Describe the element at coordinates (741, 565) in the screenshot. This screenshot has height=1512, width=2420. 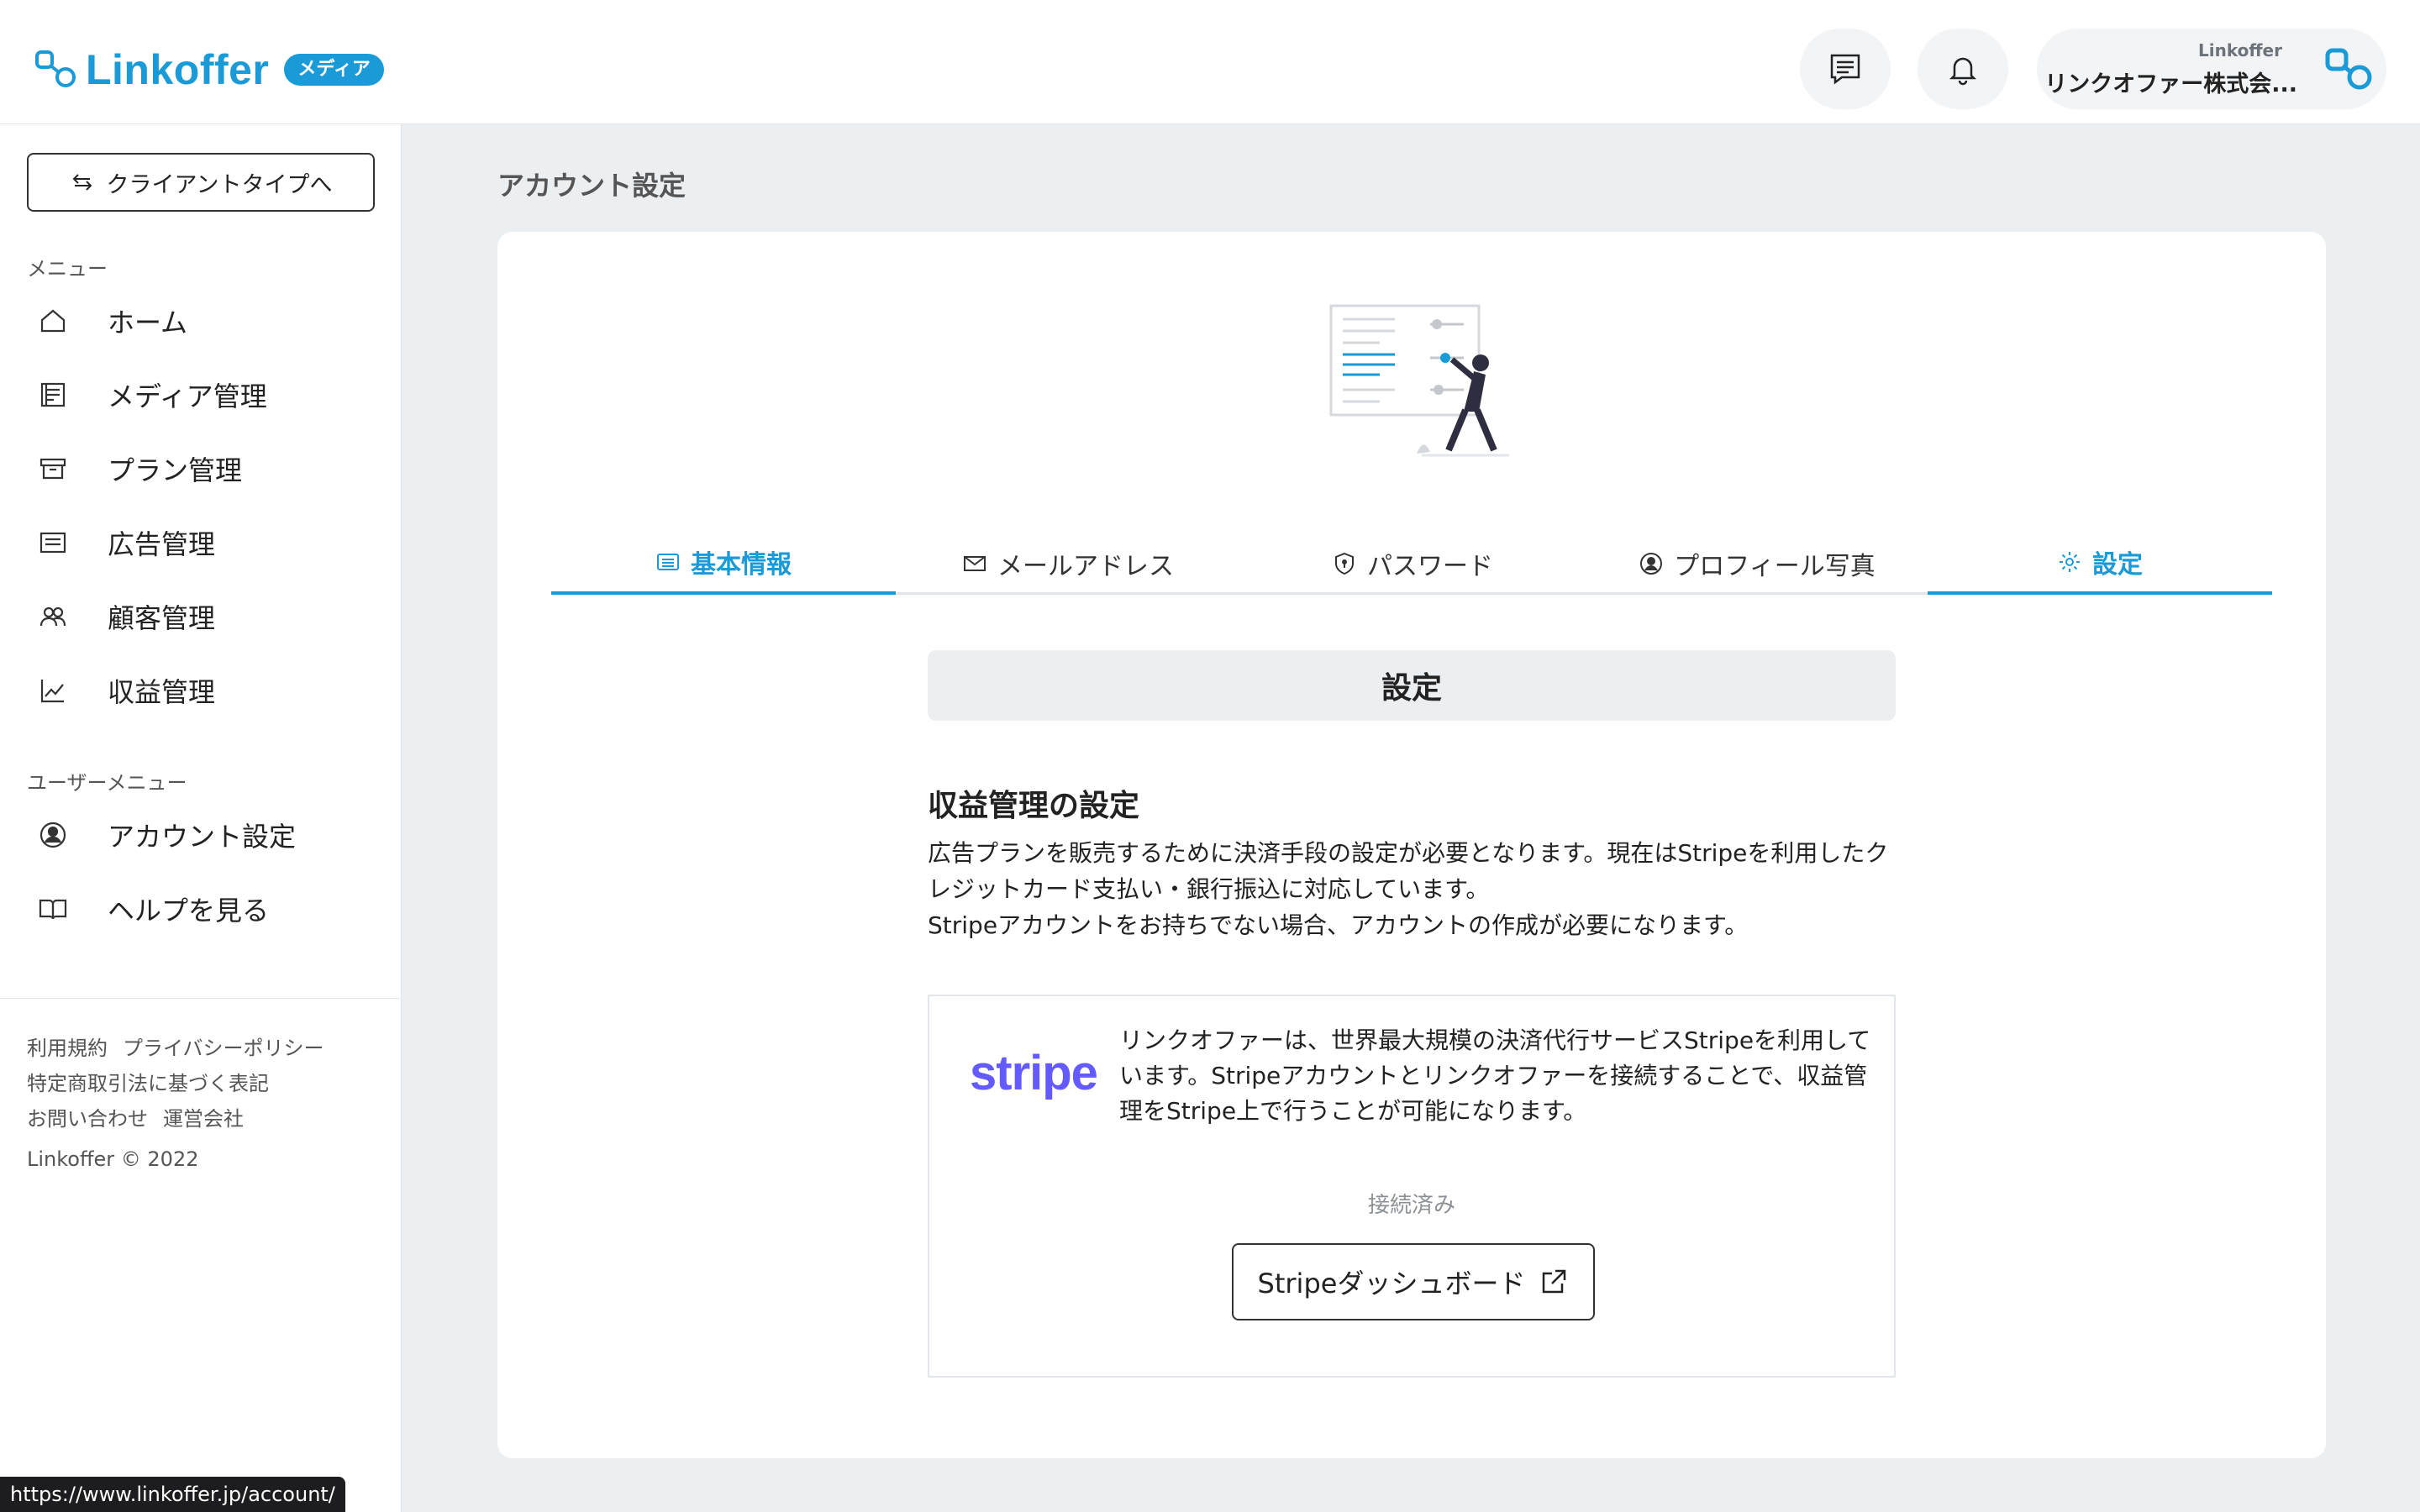
I see `tab-label: 基本情報` at that location.